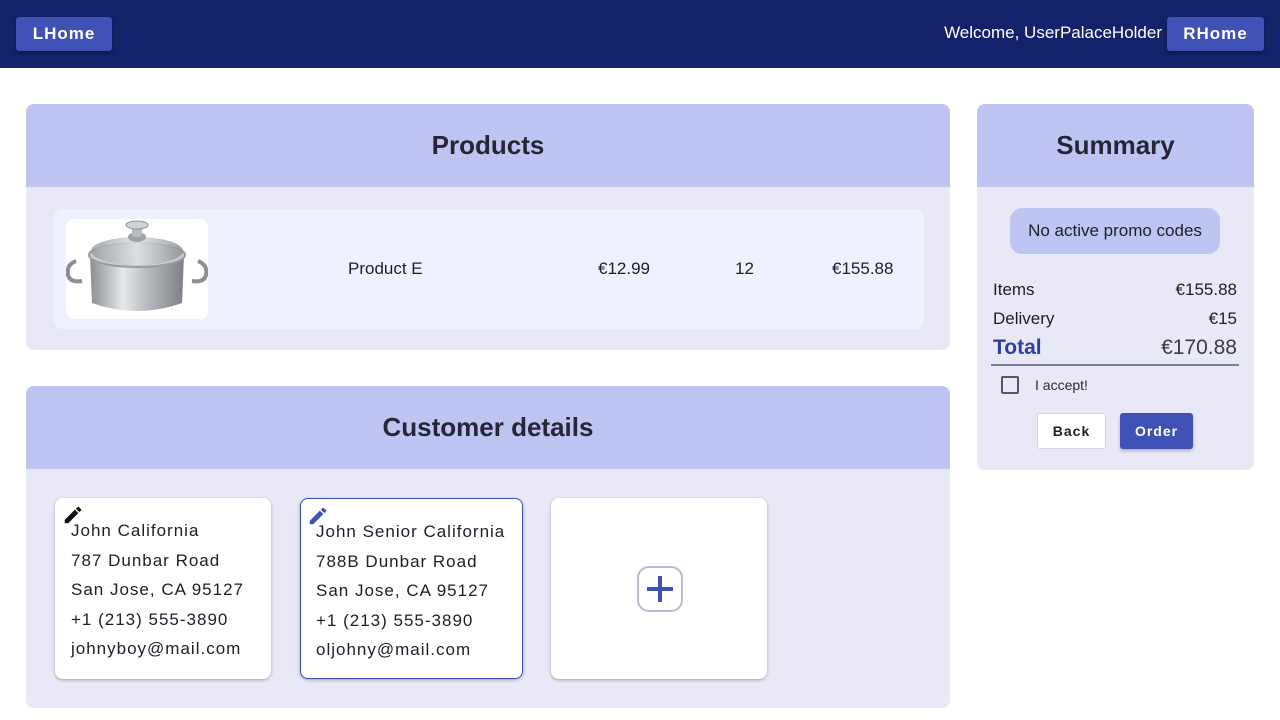 This screenshot has height=720, width=1280. What do you see at coordinates (1017, 347) in the screenshot?
I see `total-label: Total` at bounding box center [1017, 347].